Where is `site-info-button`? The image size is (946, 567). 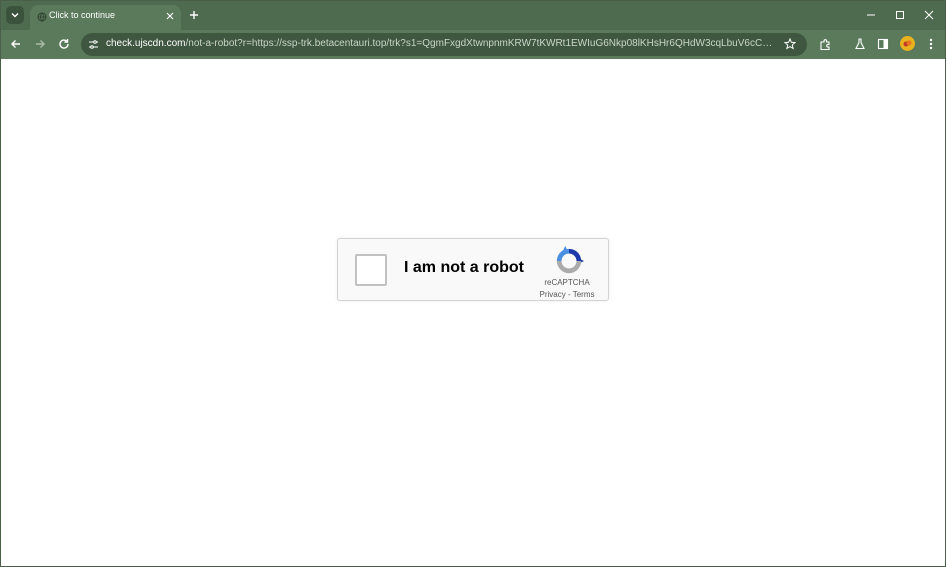
site-info-button is located at coordinates (93, 44).